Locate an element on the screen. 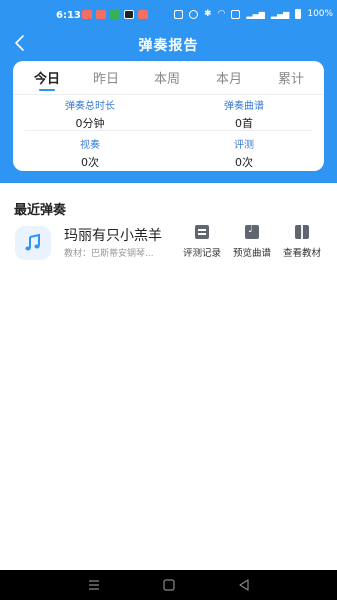  book-icon is located at coordinates (302, 232).